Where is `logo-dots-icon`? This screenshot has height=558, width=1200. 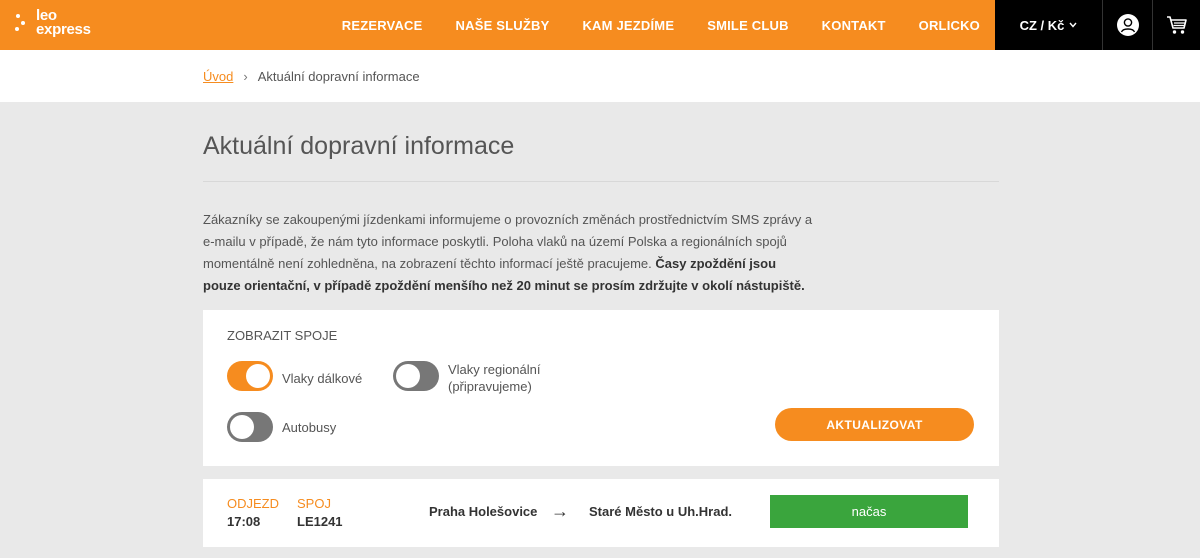
logo-dots-icon is located at coordinates (24, 23).